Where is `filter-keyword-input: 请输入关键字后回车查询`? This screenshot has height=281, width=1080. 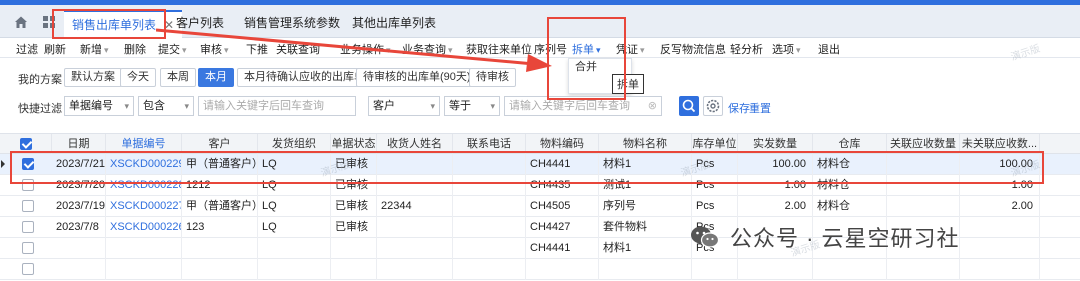 filter-keyword-input: 请输入关键字后回车查询 is located at coordinates (277, 106).